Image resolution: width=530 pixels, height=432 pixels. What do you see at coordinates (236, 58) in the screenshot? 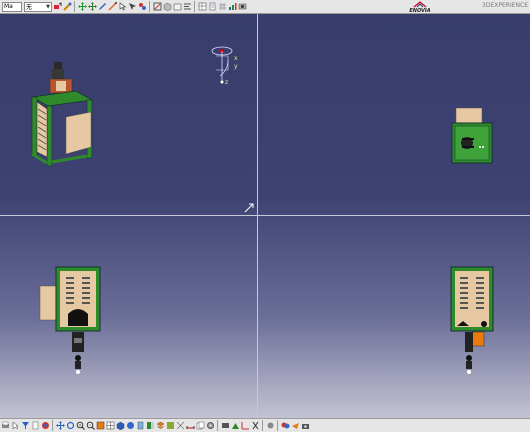
I see `compass-x-label: x` at bounding box center [236, 58].